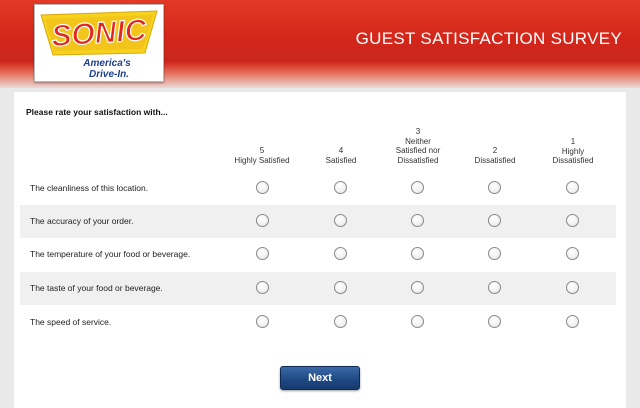 Image resolution: width=640 pixels, height=408 pixels. I want to click on question-label: The taste of your food or beverage., so click(96, 288).